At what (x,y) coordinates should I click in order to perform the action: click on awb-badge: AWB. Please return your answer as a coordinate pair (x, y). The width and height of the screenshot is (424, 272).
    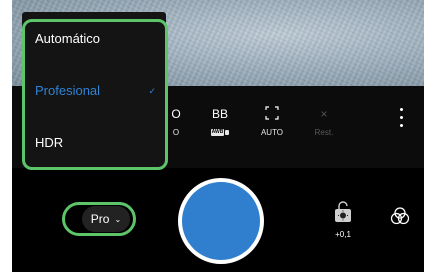
    Looking at the image, I should click on (217, 133).